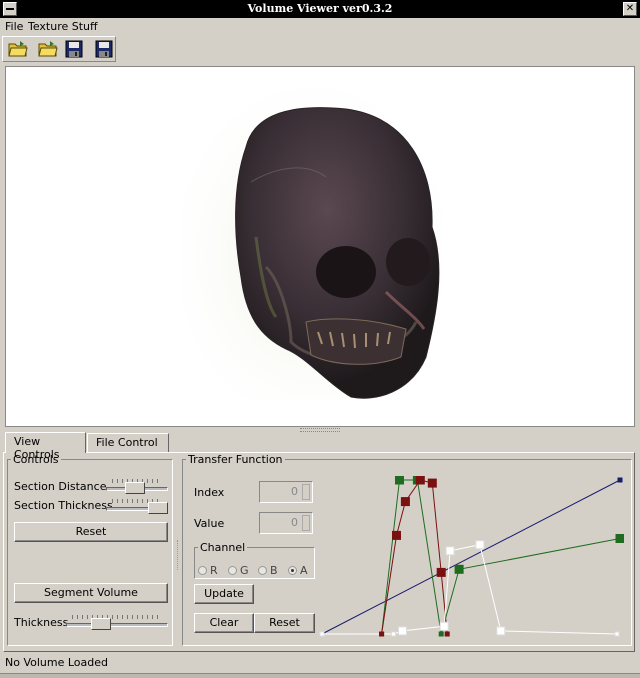 The width and height of the screenshot is (640, 678). What do you see at coordinates (284, 623) in the screenshot?
I see `tf-reset-button: Reset` at bounding box center [284, 623].